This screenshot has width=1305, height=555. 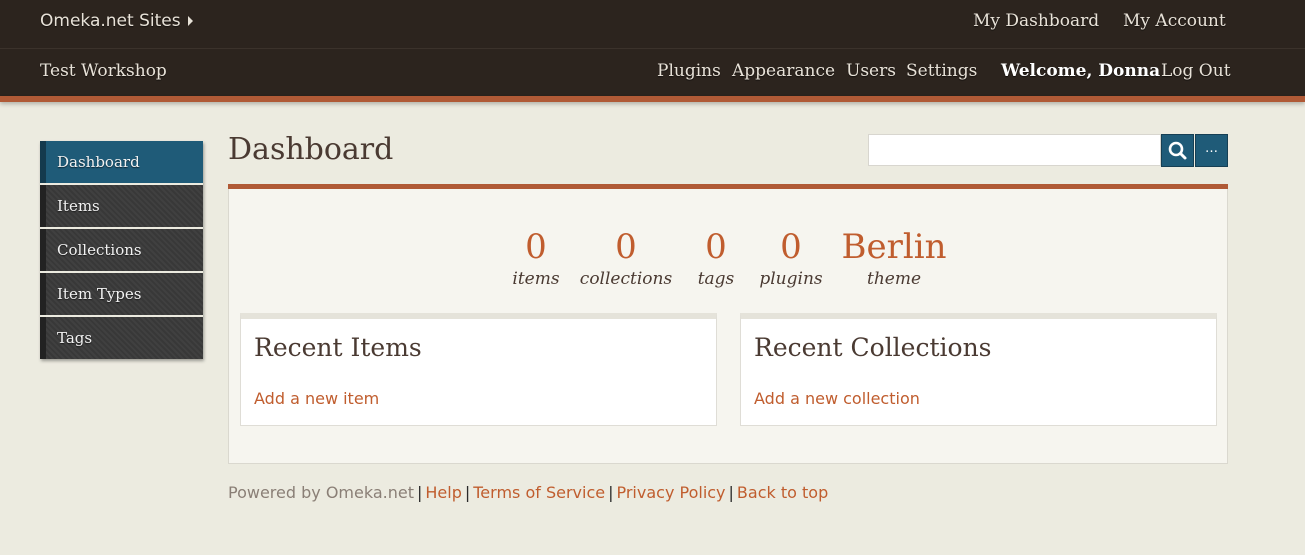 I want to click on search-icon, so click(x=1177, y=150).